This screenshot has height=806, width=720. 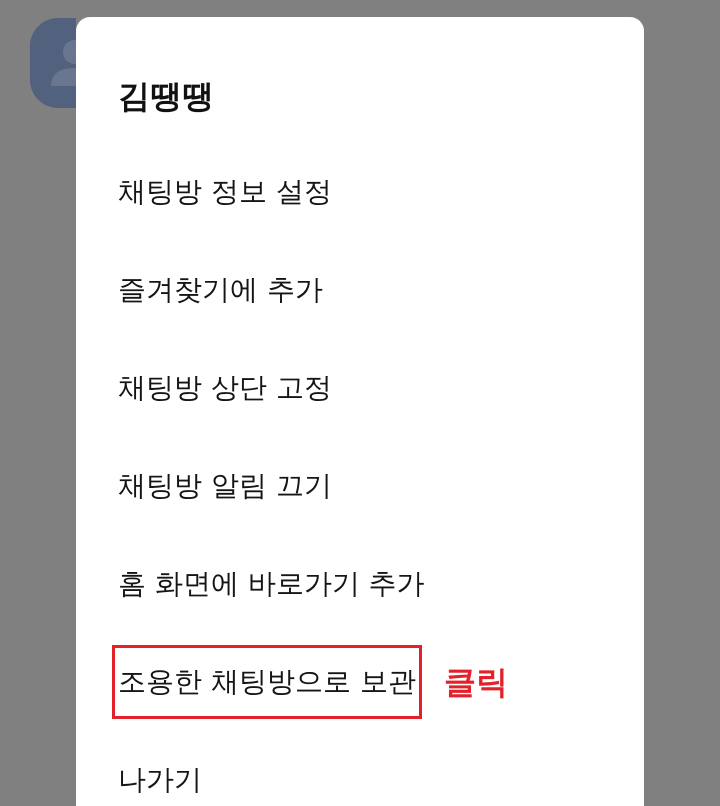 I want to click on menu-item: 조용한 채팅방으로 보관, so click(x=267, y=682).